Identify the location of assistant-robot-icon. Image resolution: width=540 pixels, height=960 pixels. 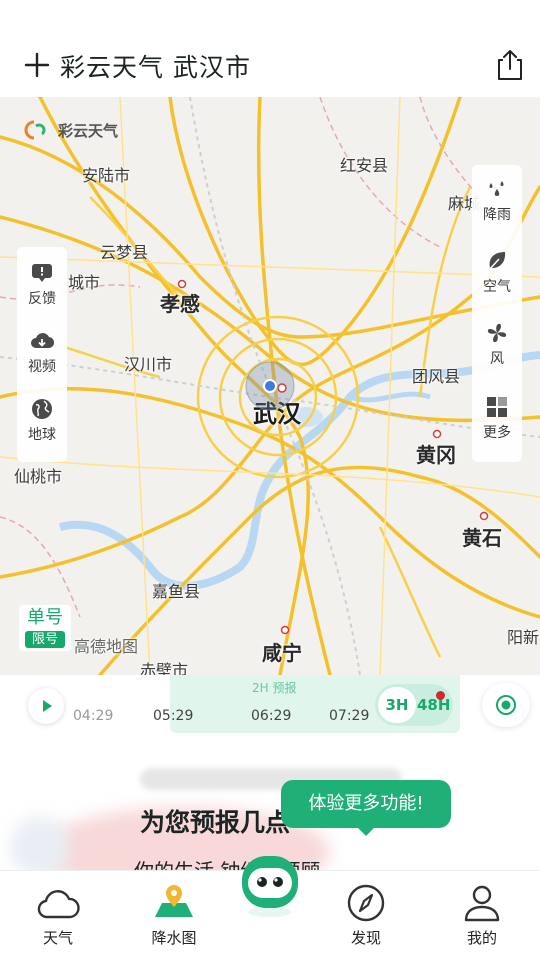
(270, 885).